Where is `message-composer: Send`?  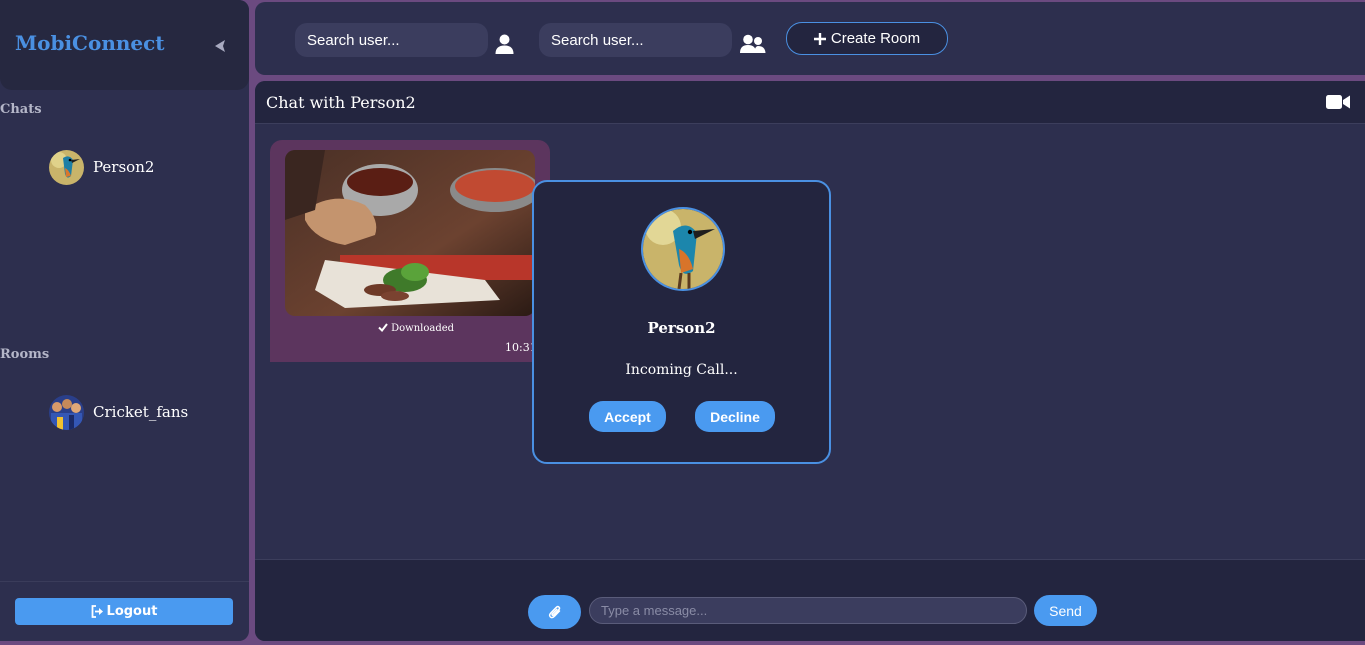 message-composer: Send is located at coordinates (810, 600).